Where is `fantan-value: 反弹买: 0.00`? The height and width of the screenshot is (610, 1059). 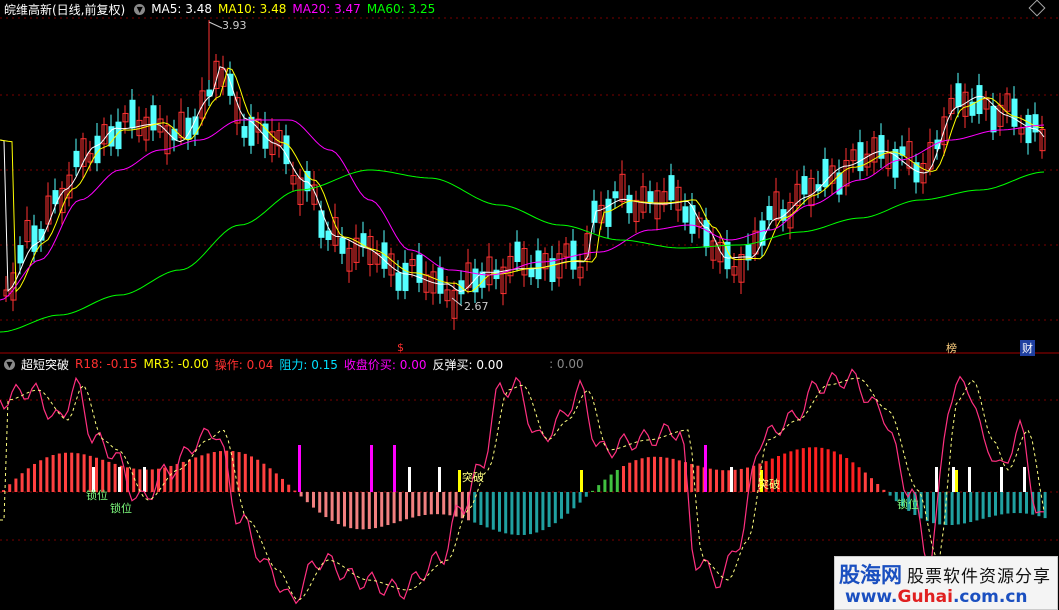 fantan-value: 反弹买: 0.00 is located at coordinates (468, 364).